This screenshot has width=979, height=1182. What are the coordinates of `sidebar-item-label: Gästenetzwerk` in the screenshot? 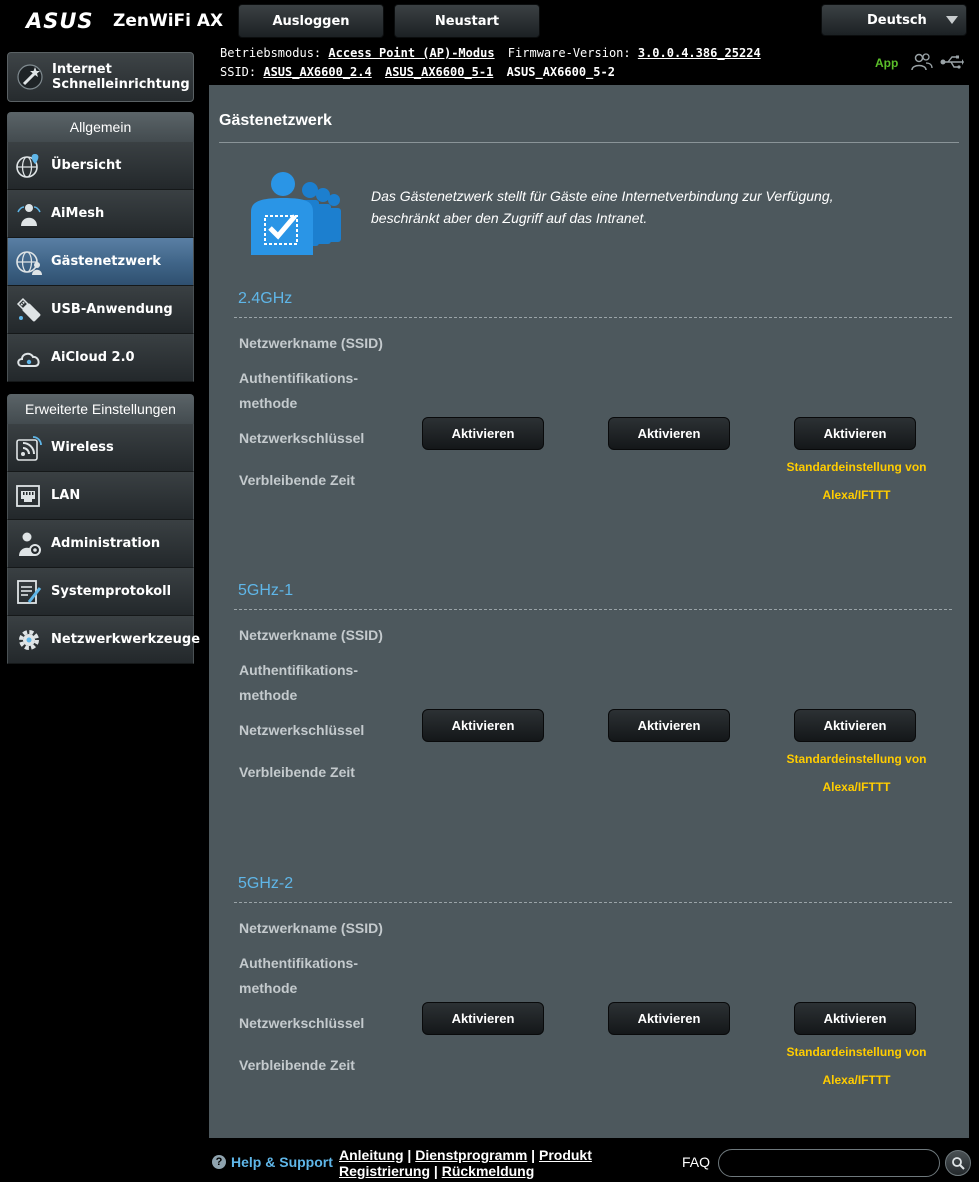 It's located at (106, 261).